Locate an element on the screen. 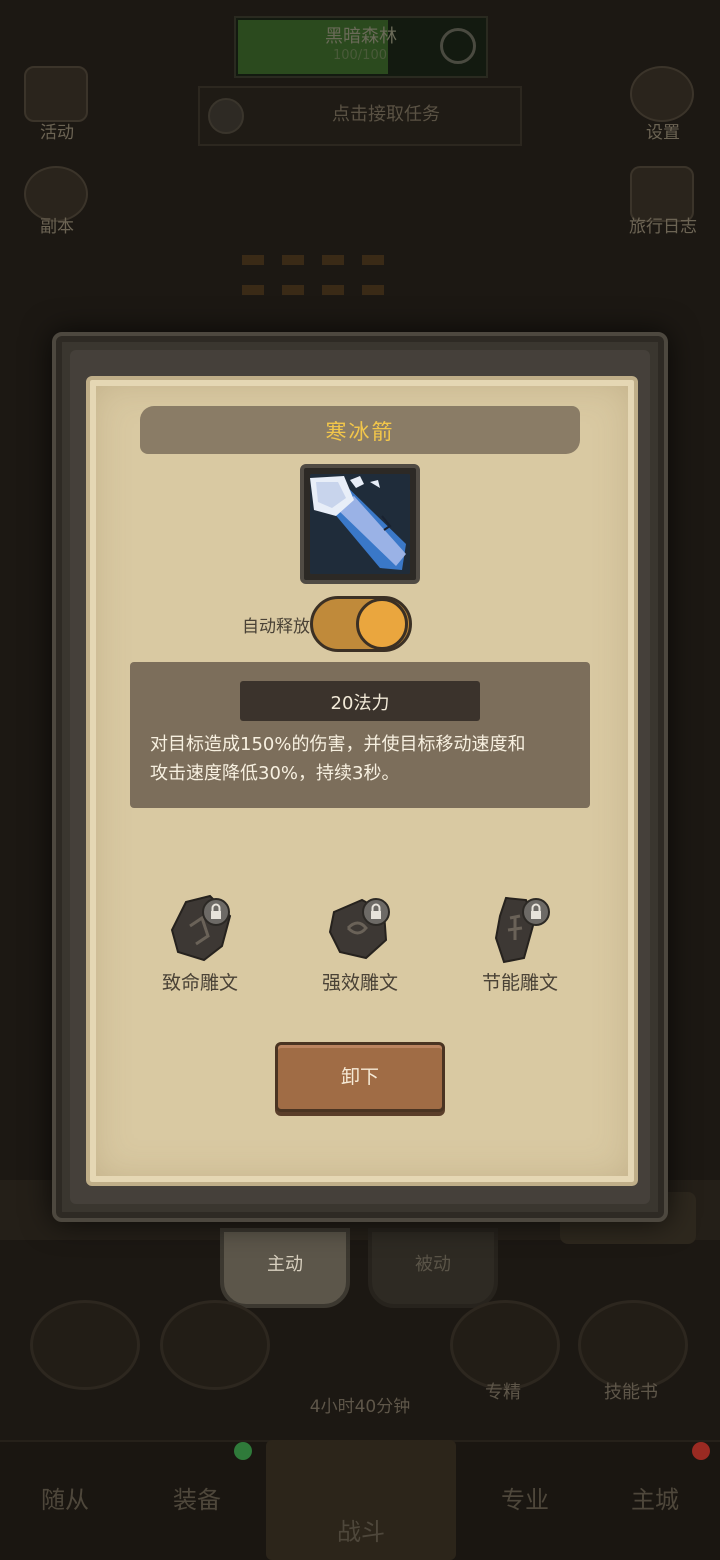 Image resolution: width=720 pixels, height=1560 pixels. event-label: 活动 is located at coordinates (57, 133).